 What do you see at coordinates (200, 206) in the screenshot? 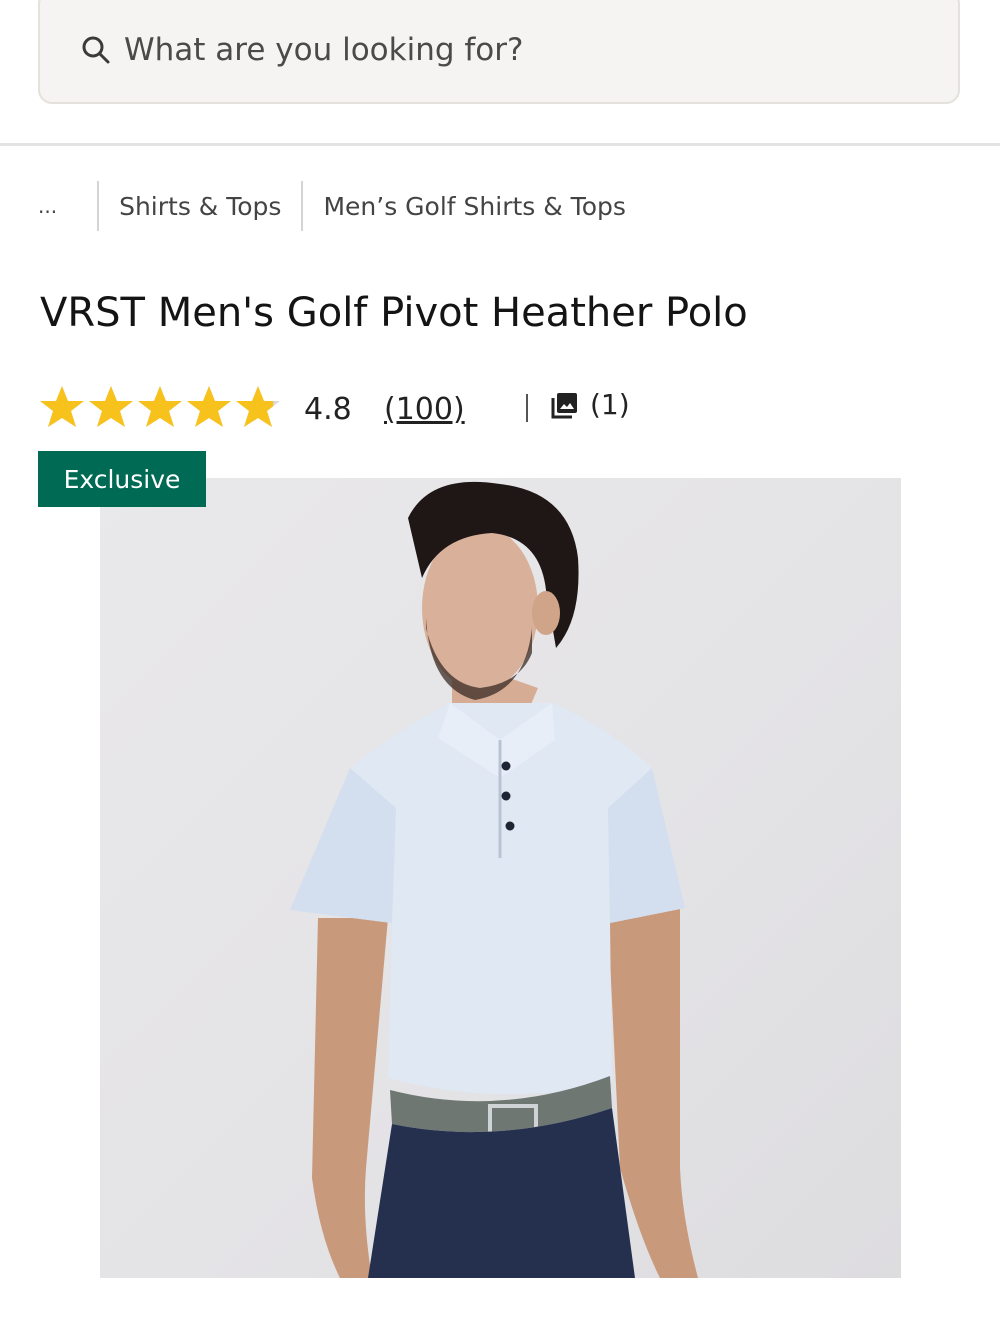
I see `breadcrumb-shirts-tops: Shirts & Tops` at bounding box center [200, 206].